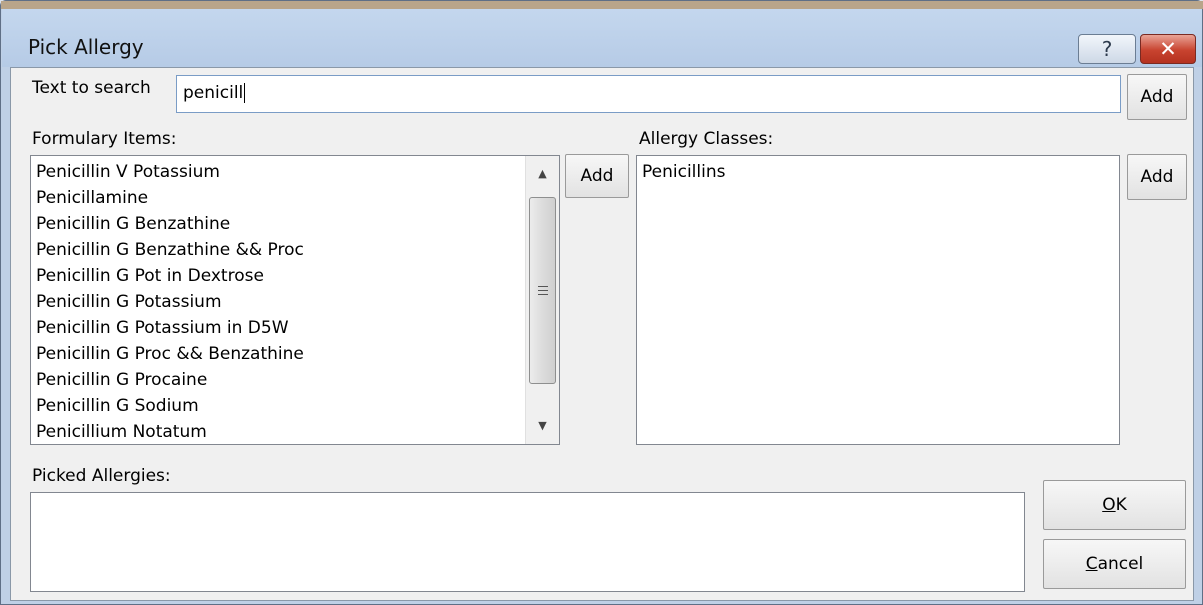  I want to click on ok-button: OK, so click(1114, 505).